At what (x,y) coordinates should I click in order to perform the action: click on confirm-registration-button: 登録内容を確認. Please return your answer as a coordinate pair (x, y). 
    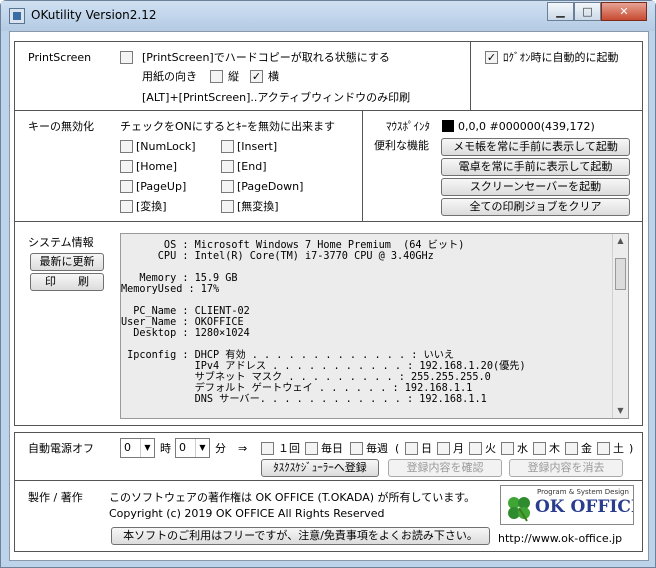
    Looking at the image, I should click on (445, 468).